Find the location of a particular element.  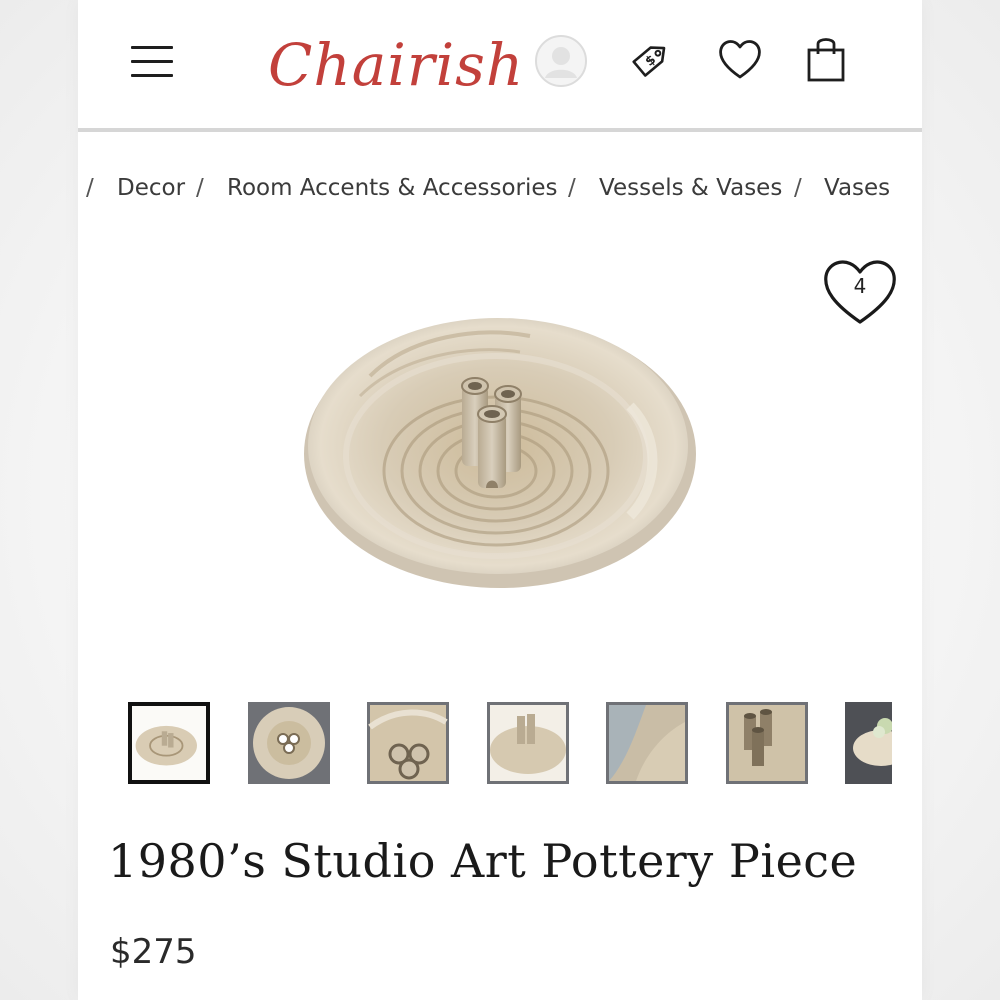

breadcrumb-item-decor: Decor is located at coordinates (151, 188).